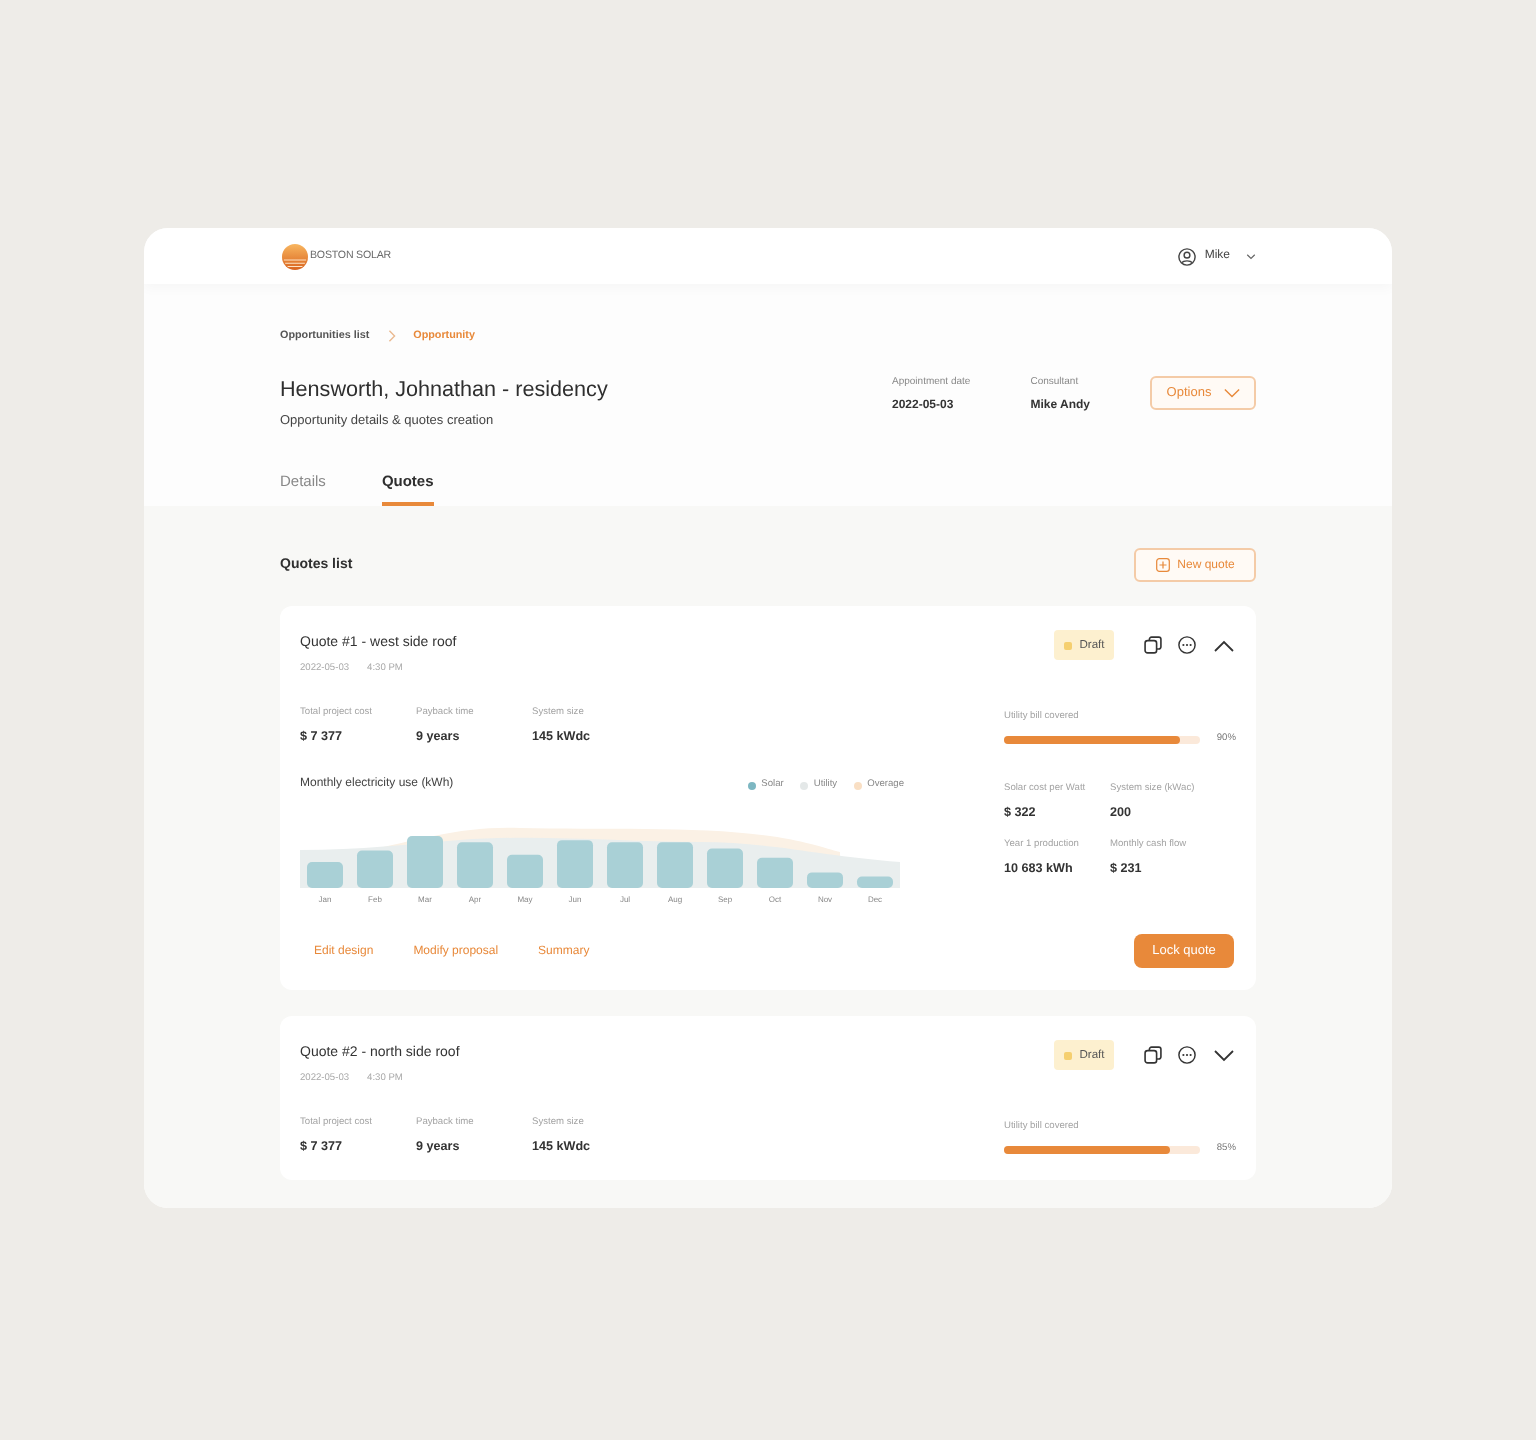  I want to click on plus-square-icon, so click(1162, 565).